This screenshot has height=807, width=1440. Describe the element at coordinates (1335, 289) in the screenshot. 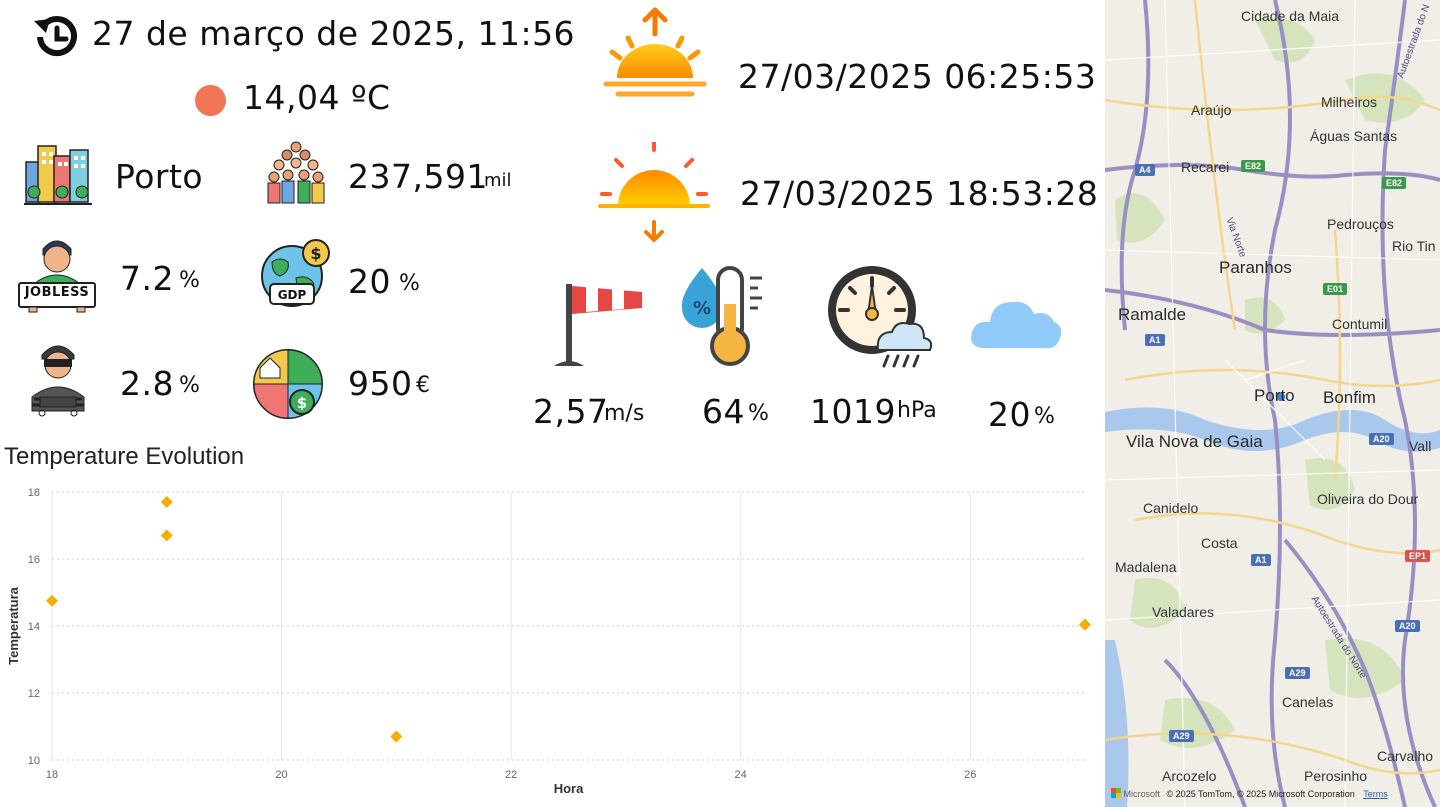

I see `road-shield-e01: E01` at that location.